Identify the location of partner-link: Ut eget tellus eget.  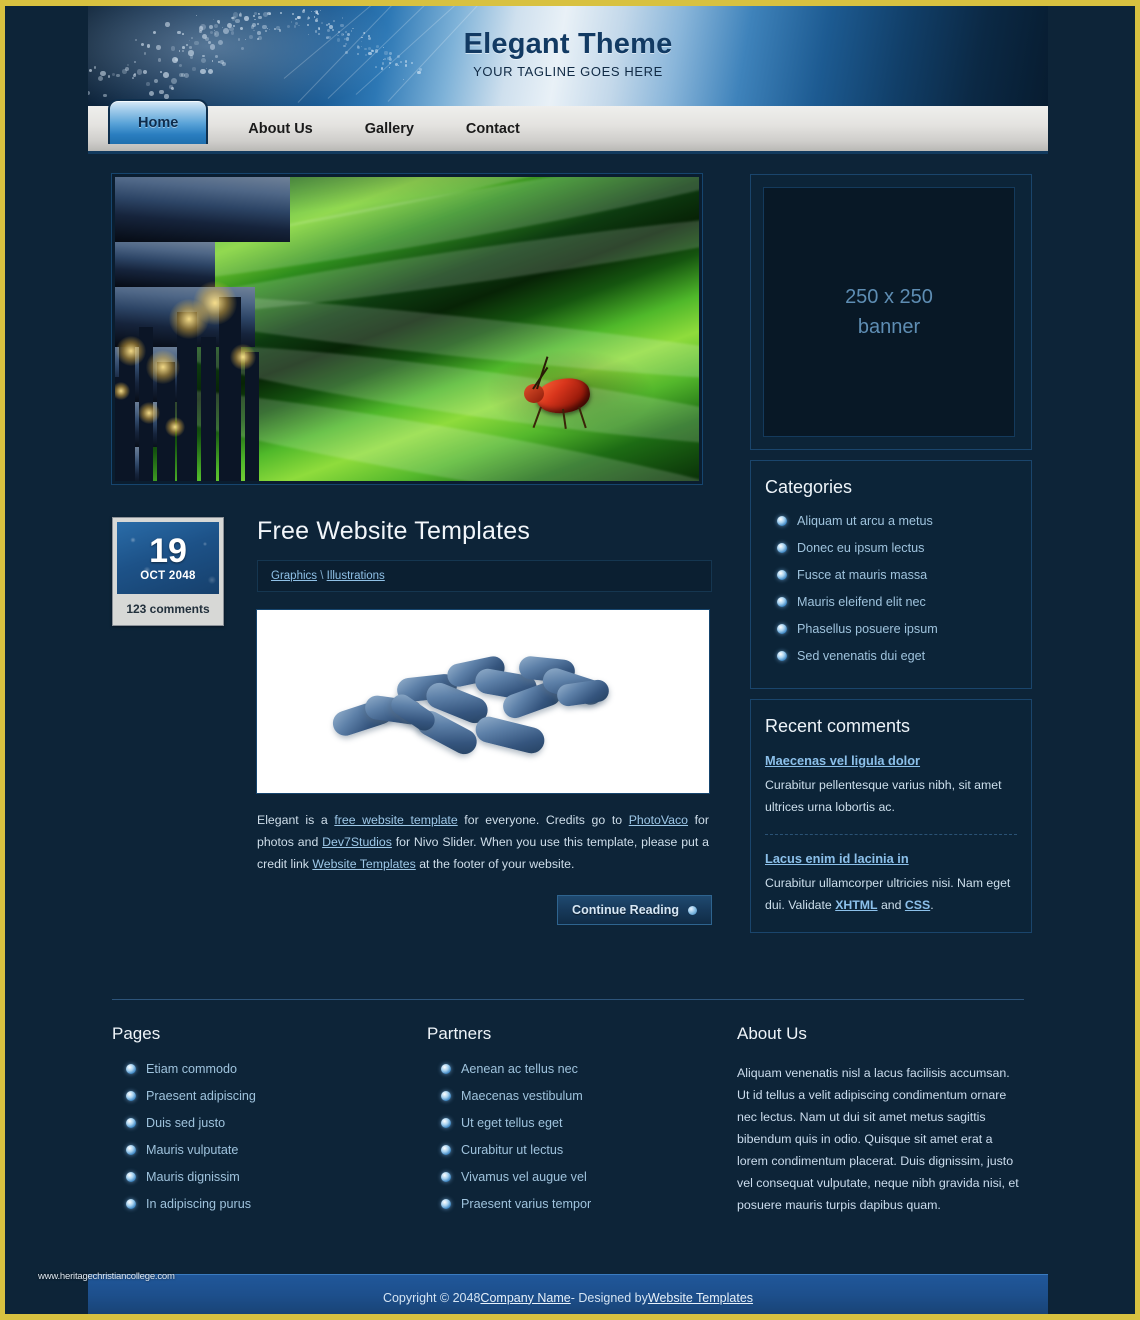
(512, 1123).